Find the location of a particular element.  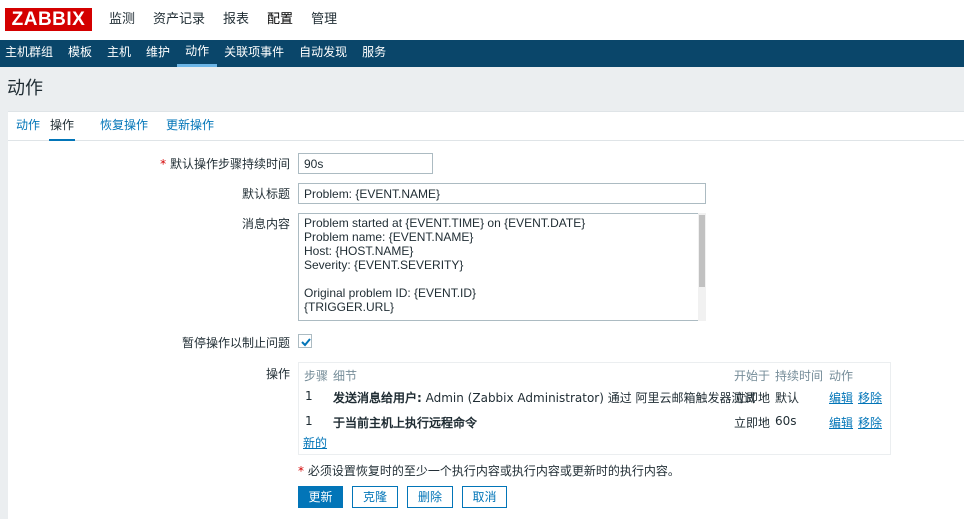

pause-checkbox is located at coordinates (305, 341).